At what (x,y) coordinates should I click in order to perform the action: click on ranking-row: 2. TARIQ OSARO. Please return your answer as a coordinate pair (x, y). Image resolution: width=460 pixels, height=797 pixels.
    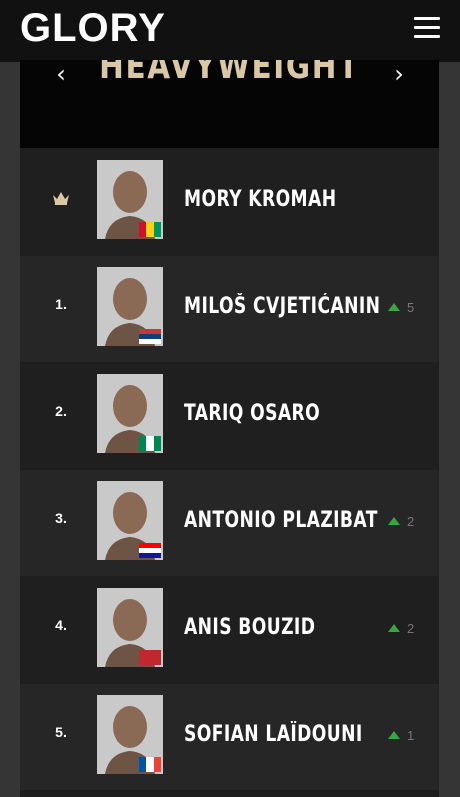
    Looking at the image, I should click on (229, 416).